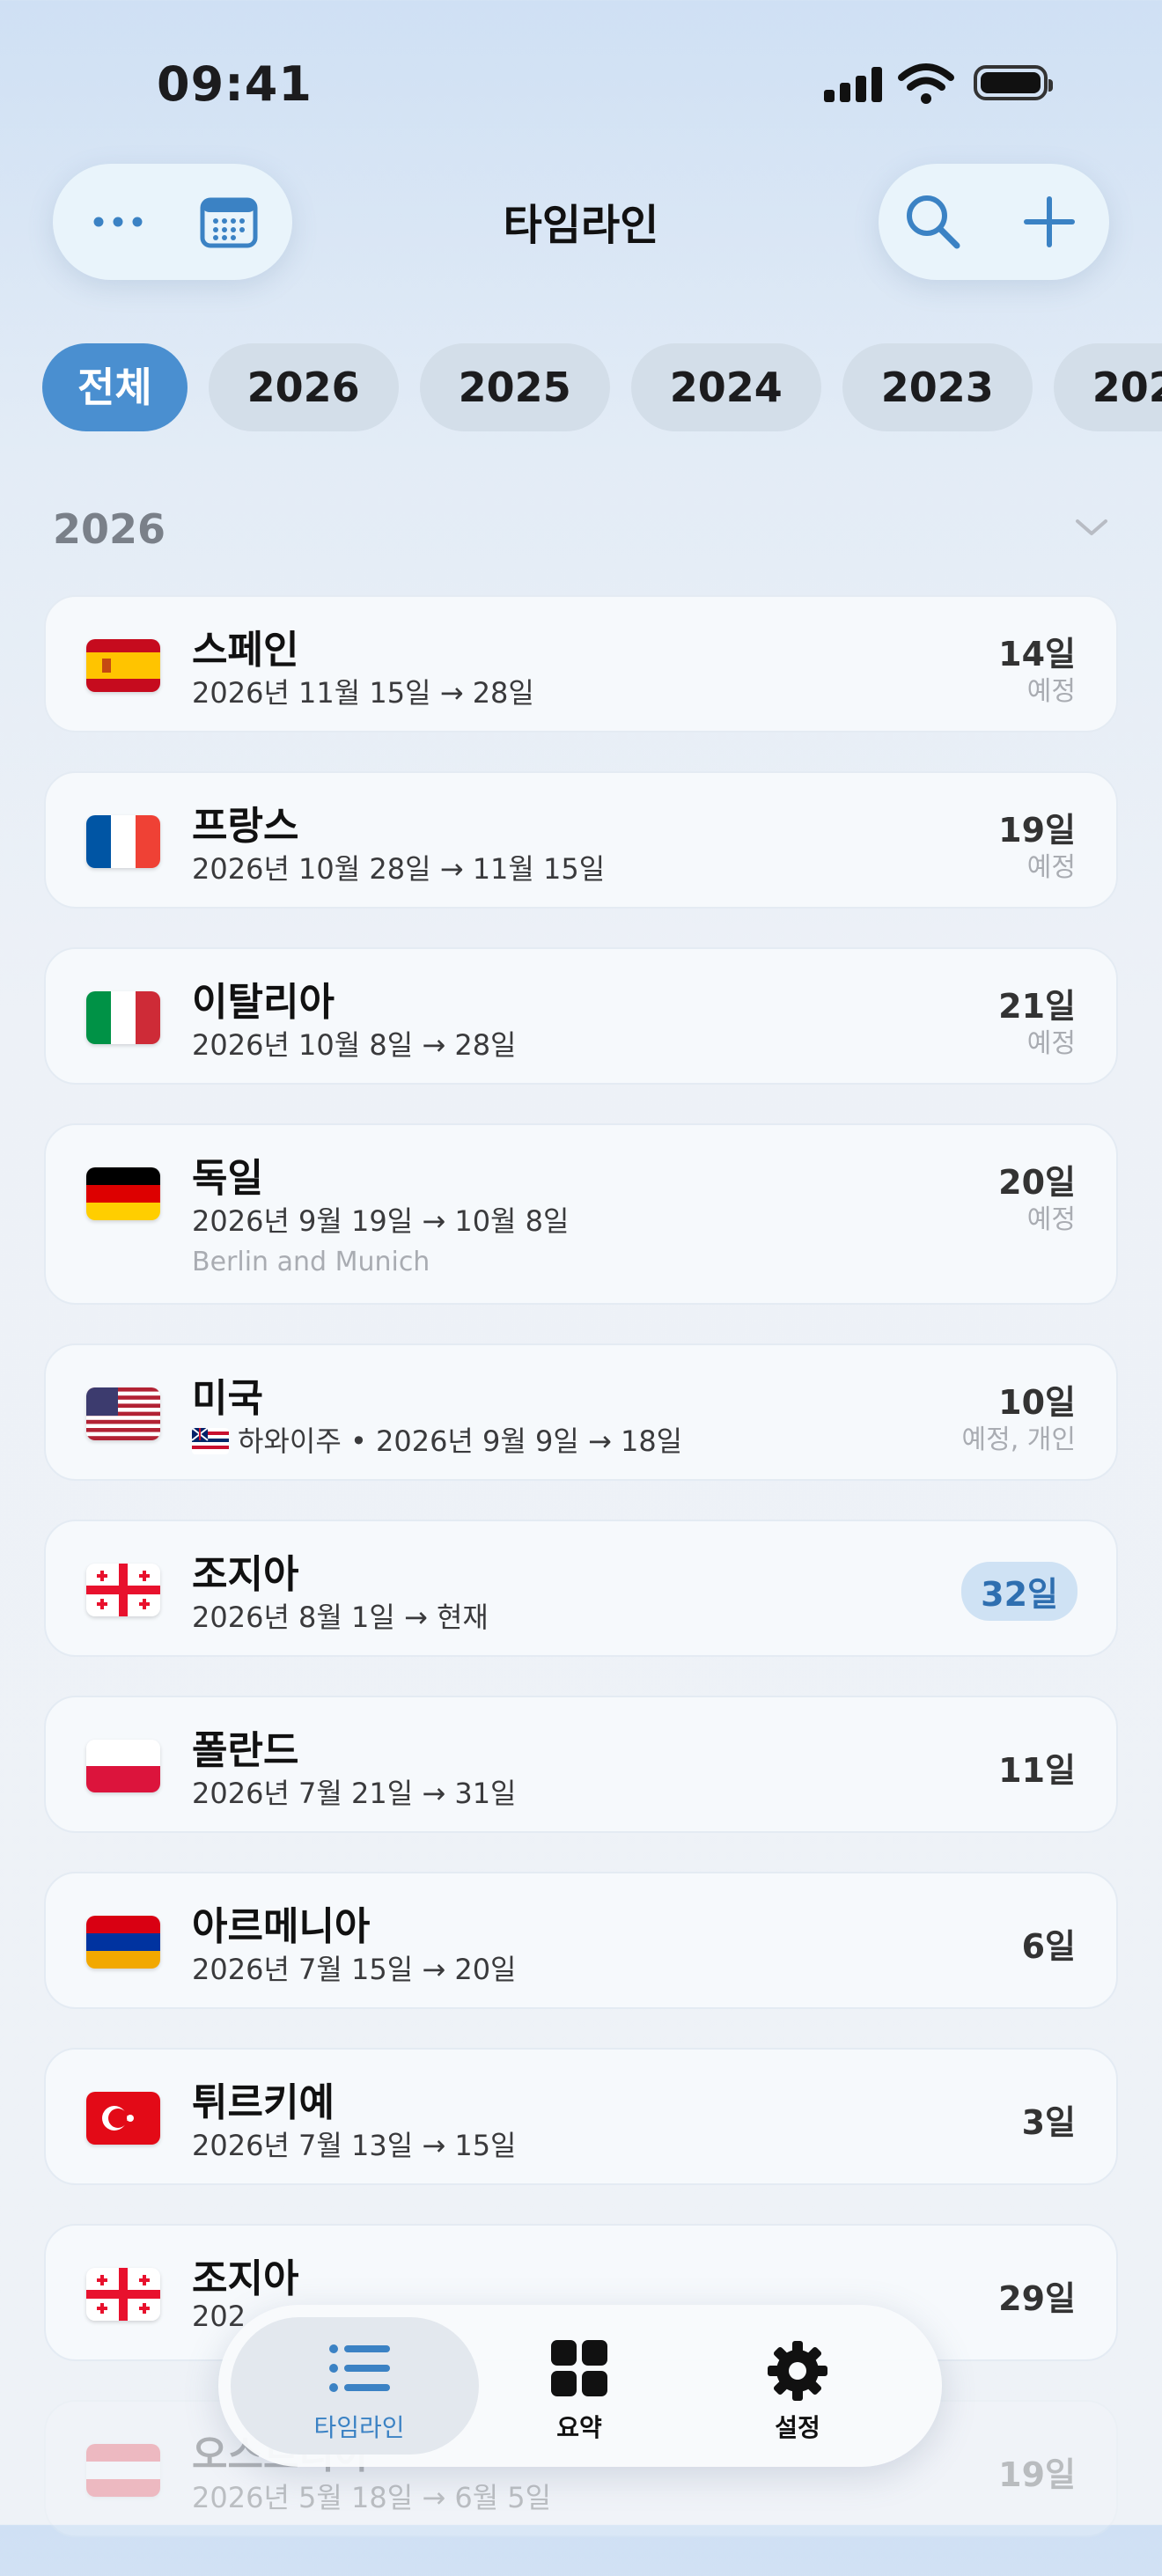  What do you see at coordinates (581, 663) in the screenshot?
I see `trip-card: 스페인 2026년 11월 15일 → 28일 14일 예정` at bounding box center [581, 663].